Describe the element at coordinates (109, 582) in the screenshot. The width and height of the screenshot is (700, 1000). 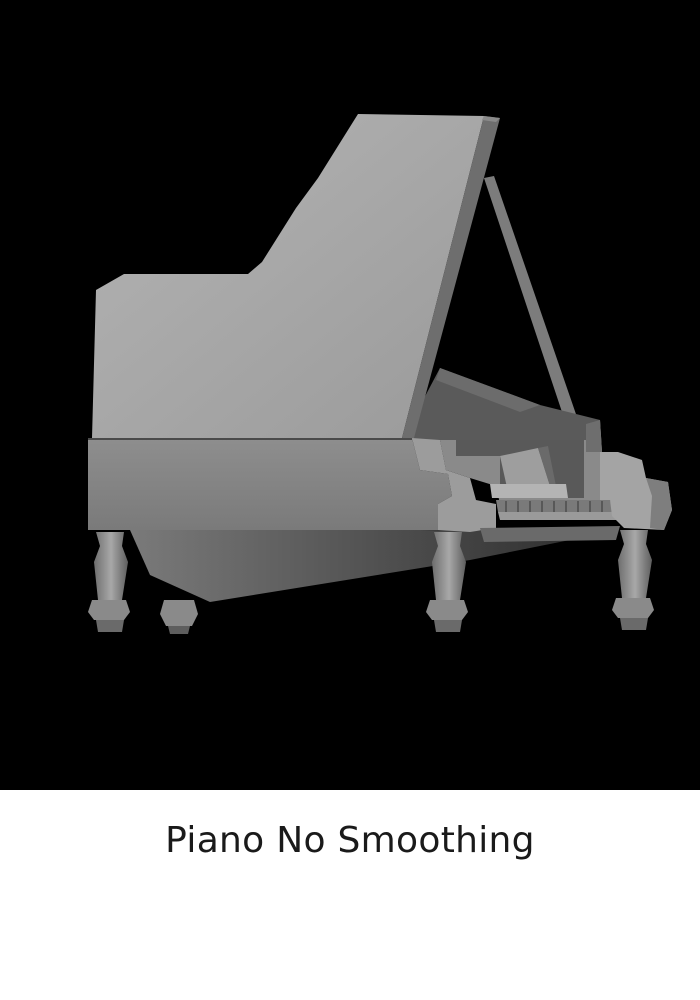
I see `leg-front-left` at that location.